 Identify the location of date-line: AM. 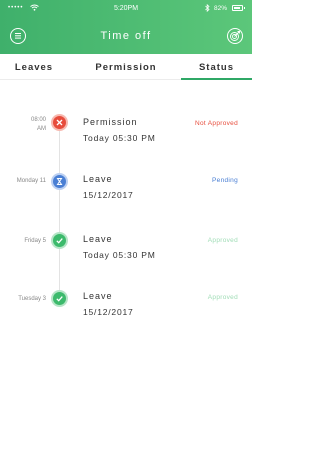
(41, 129).